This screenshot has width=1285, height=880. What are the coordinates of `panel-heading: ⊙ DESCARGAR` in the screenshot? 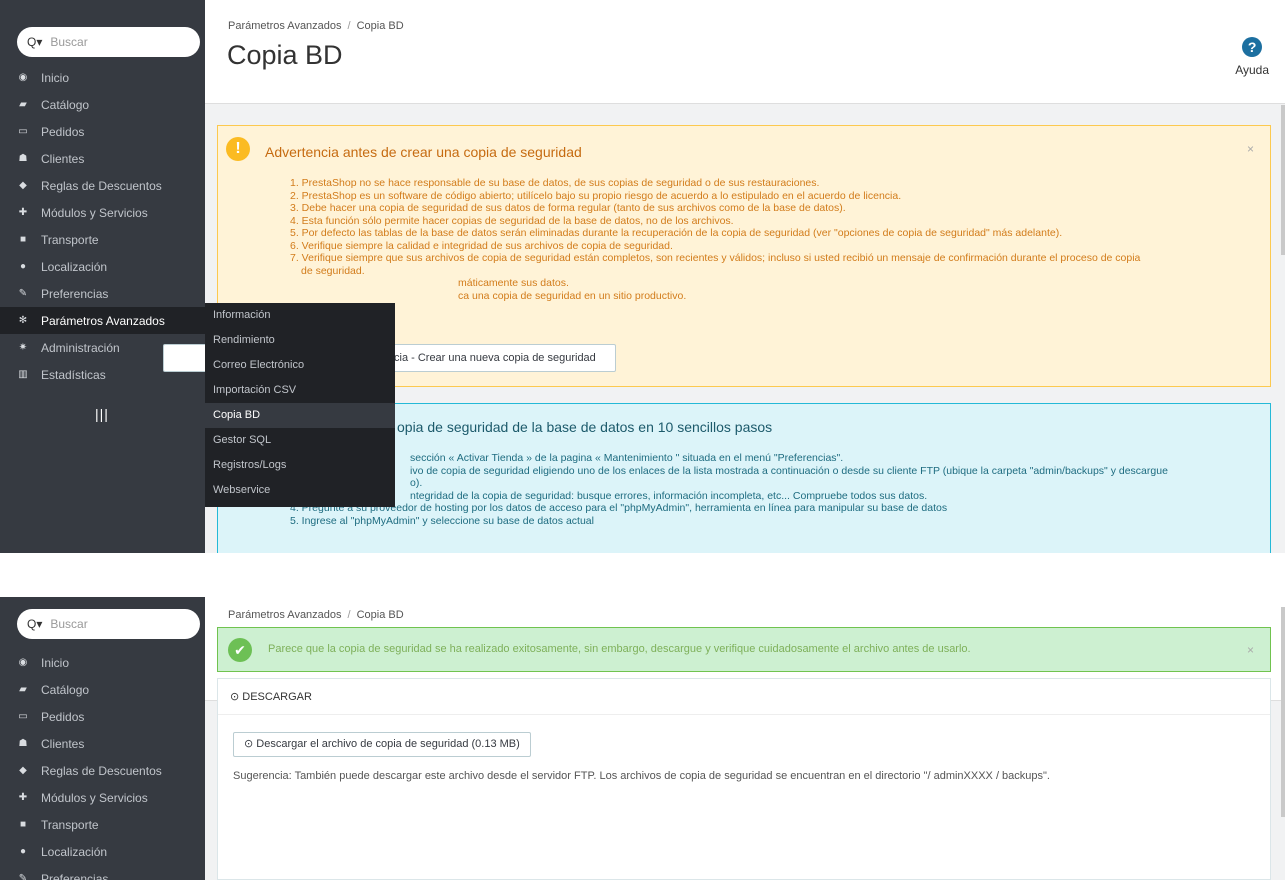 It's located at (744, 697).